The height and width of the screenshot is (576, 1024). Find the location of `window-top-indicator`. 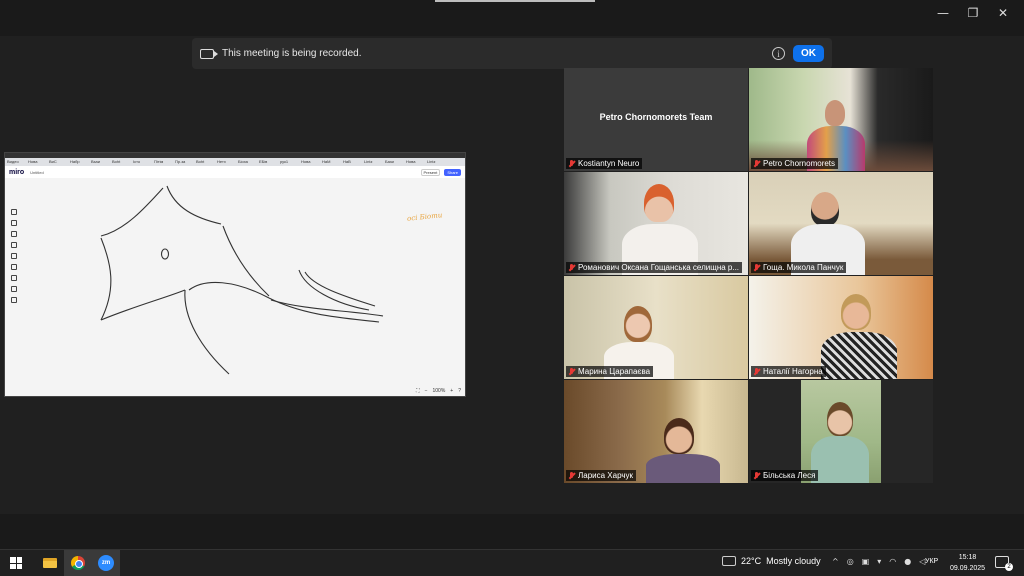

window-top-indicator is located at coordinates (515, 1).